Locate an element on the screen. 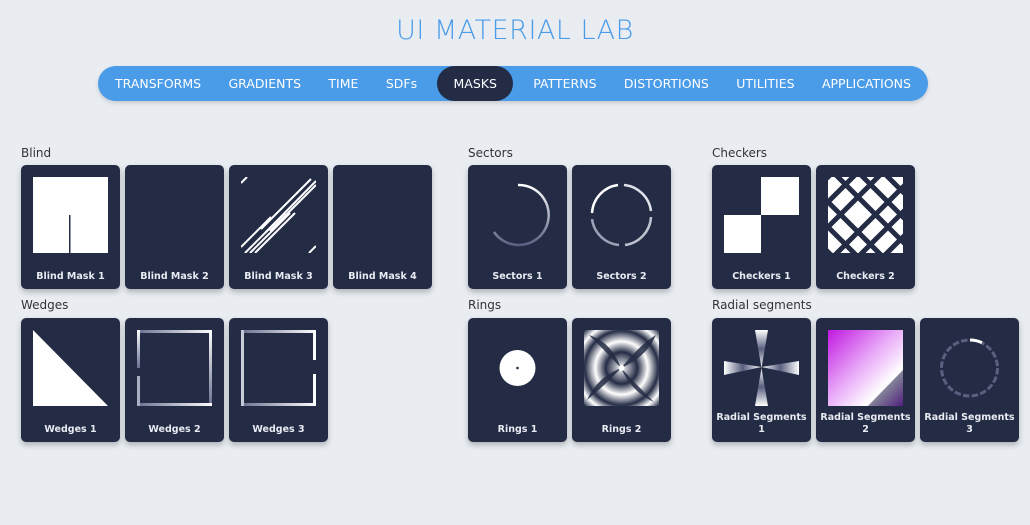  card-blind-mask-4: Blind Mask 4 is located at coordinates (382, 227).